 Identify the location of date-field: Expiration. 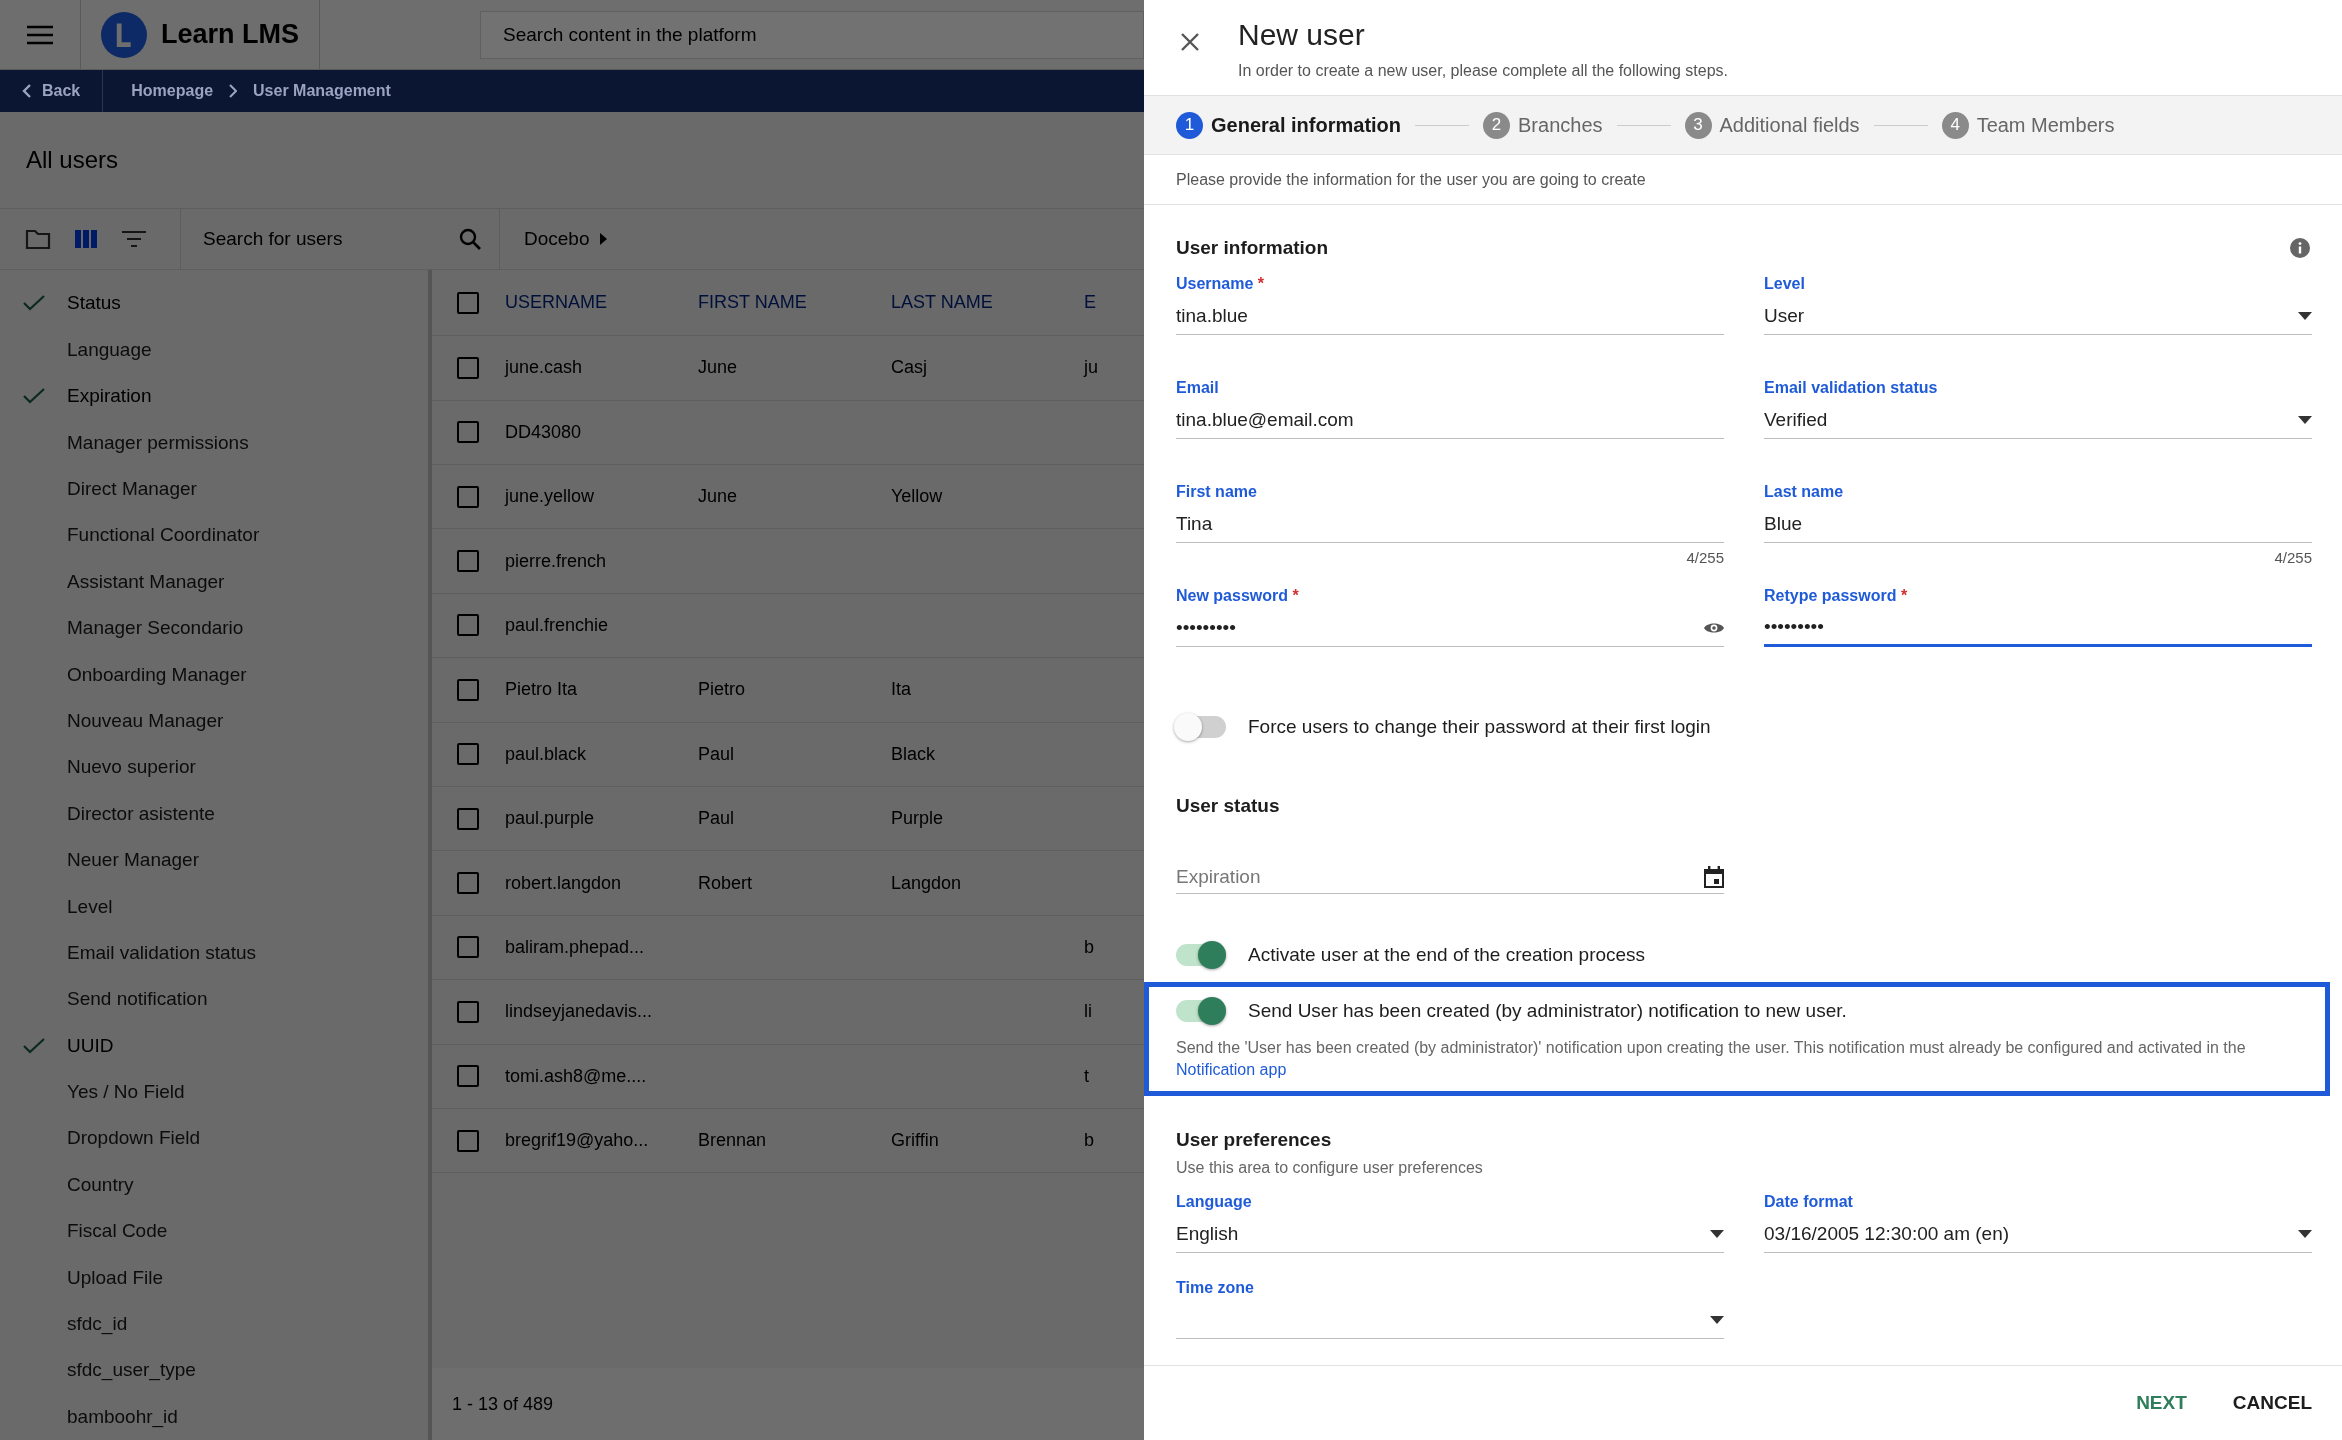
(1450, 877).